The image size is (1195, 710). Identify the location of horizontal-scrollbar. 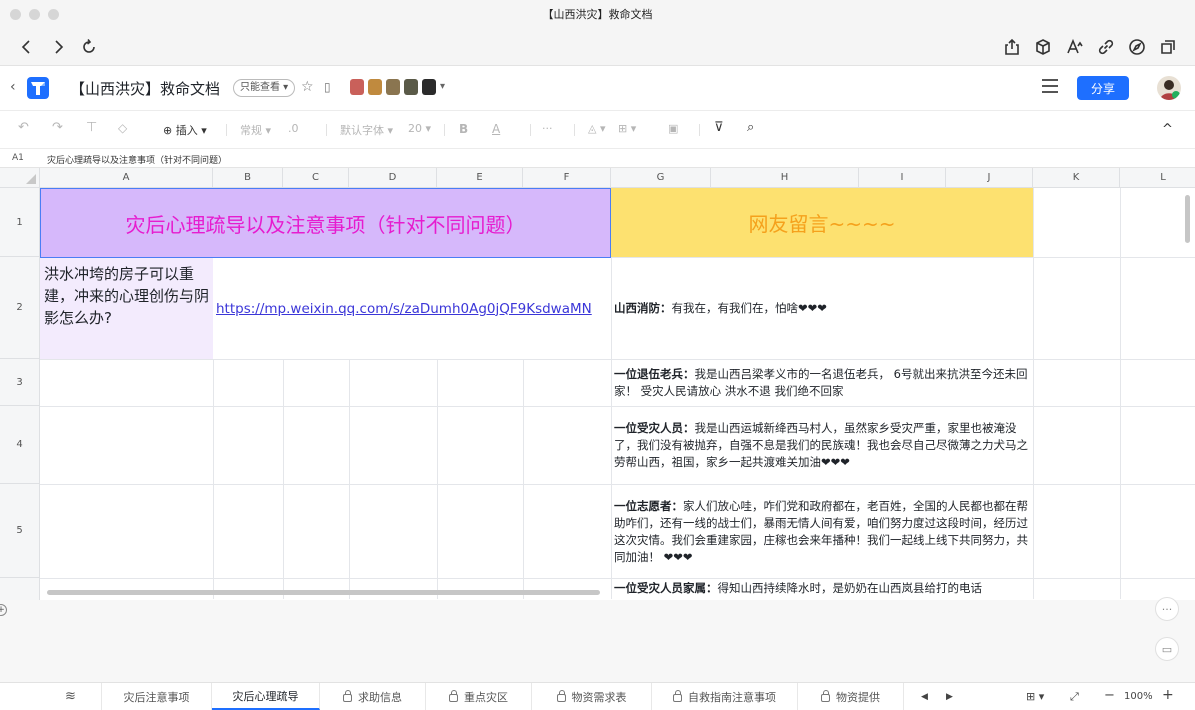
(325, 592).